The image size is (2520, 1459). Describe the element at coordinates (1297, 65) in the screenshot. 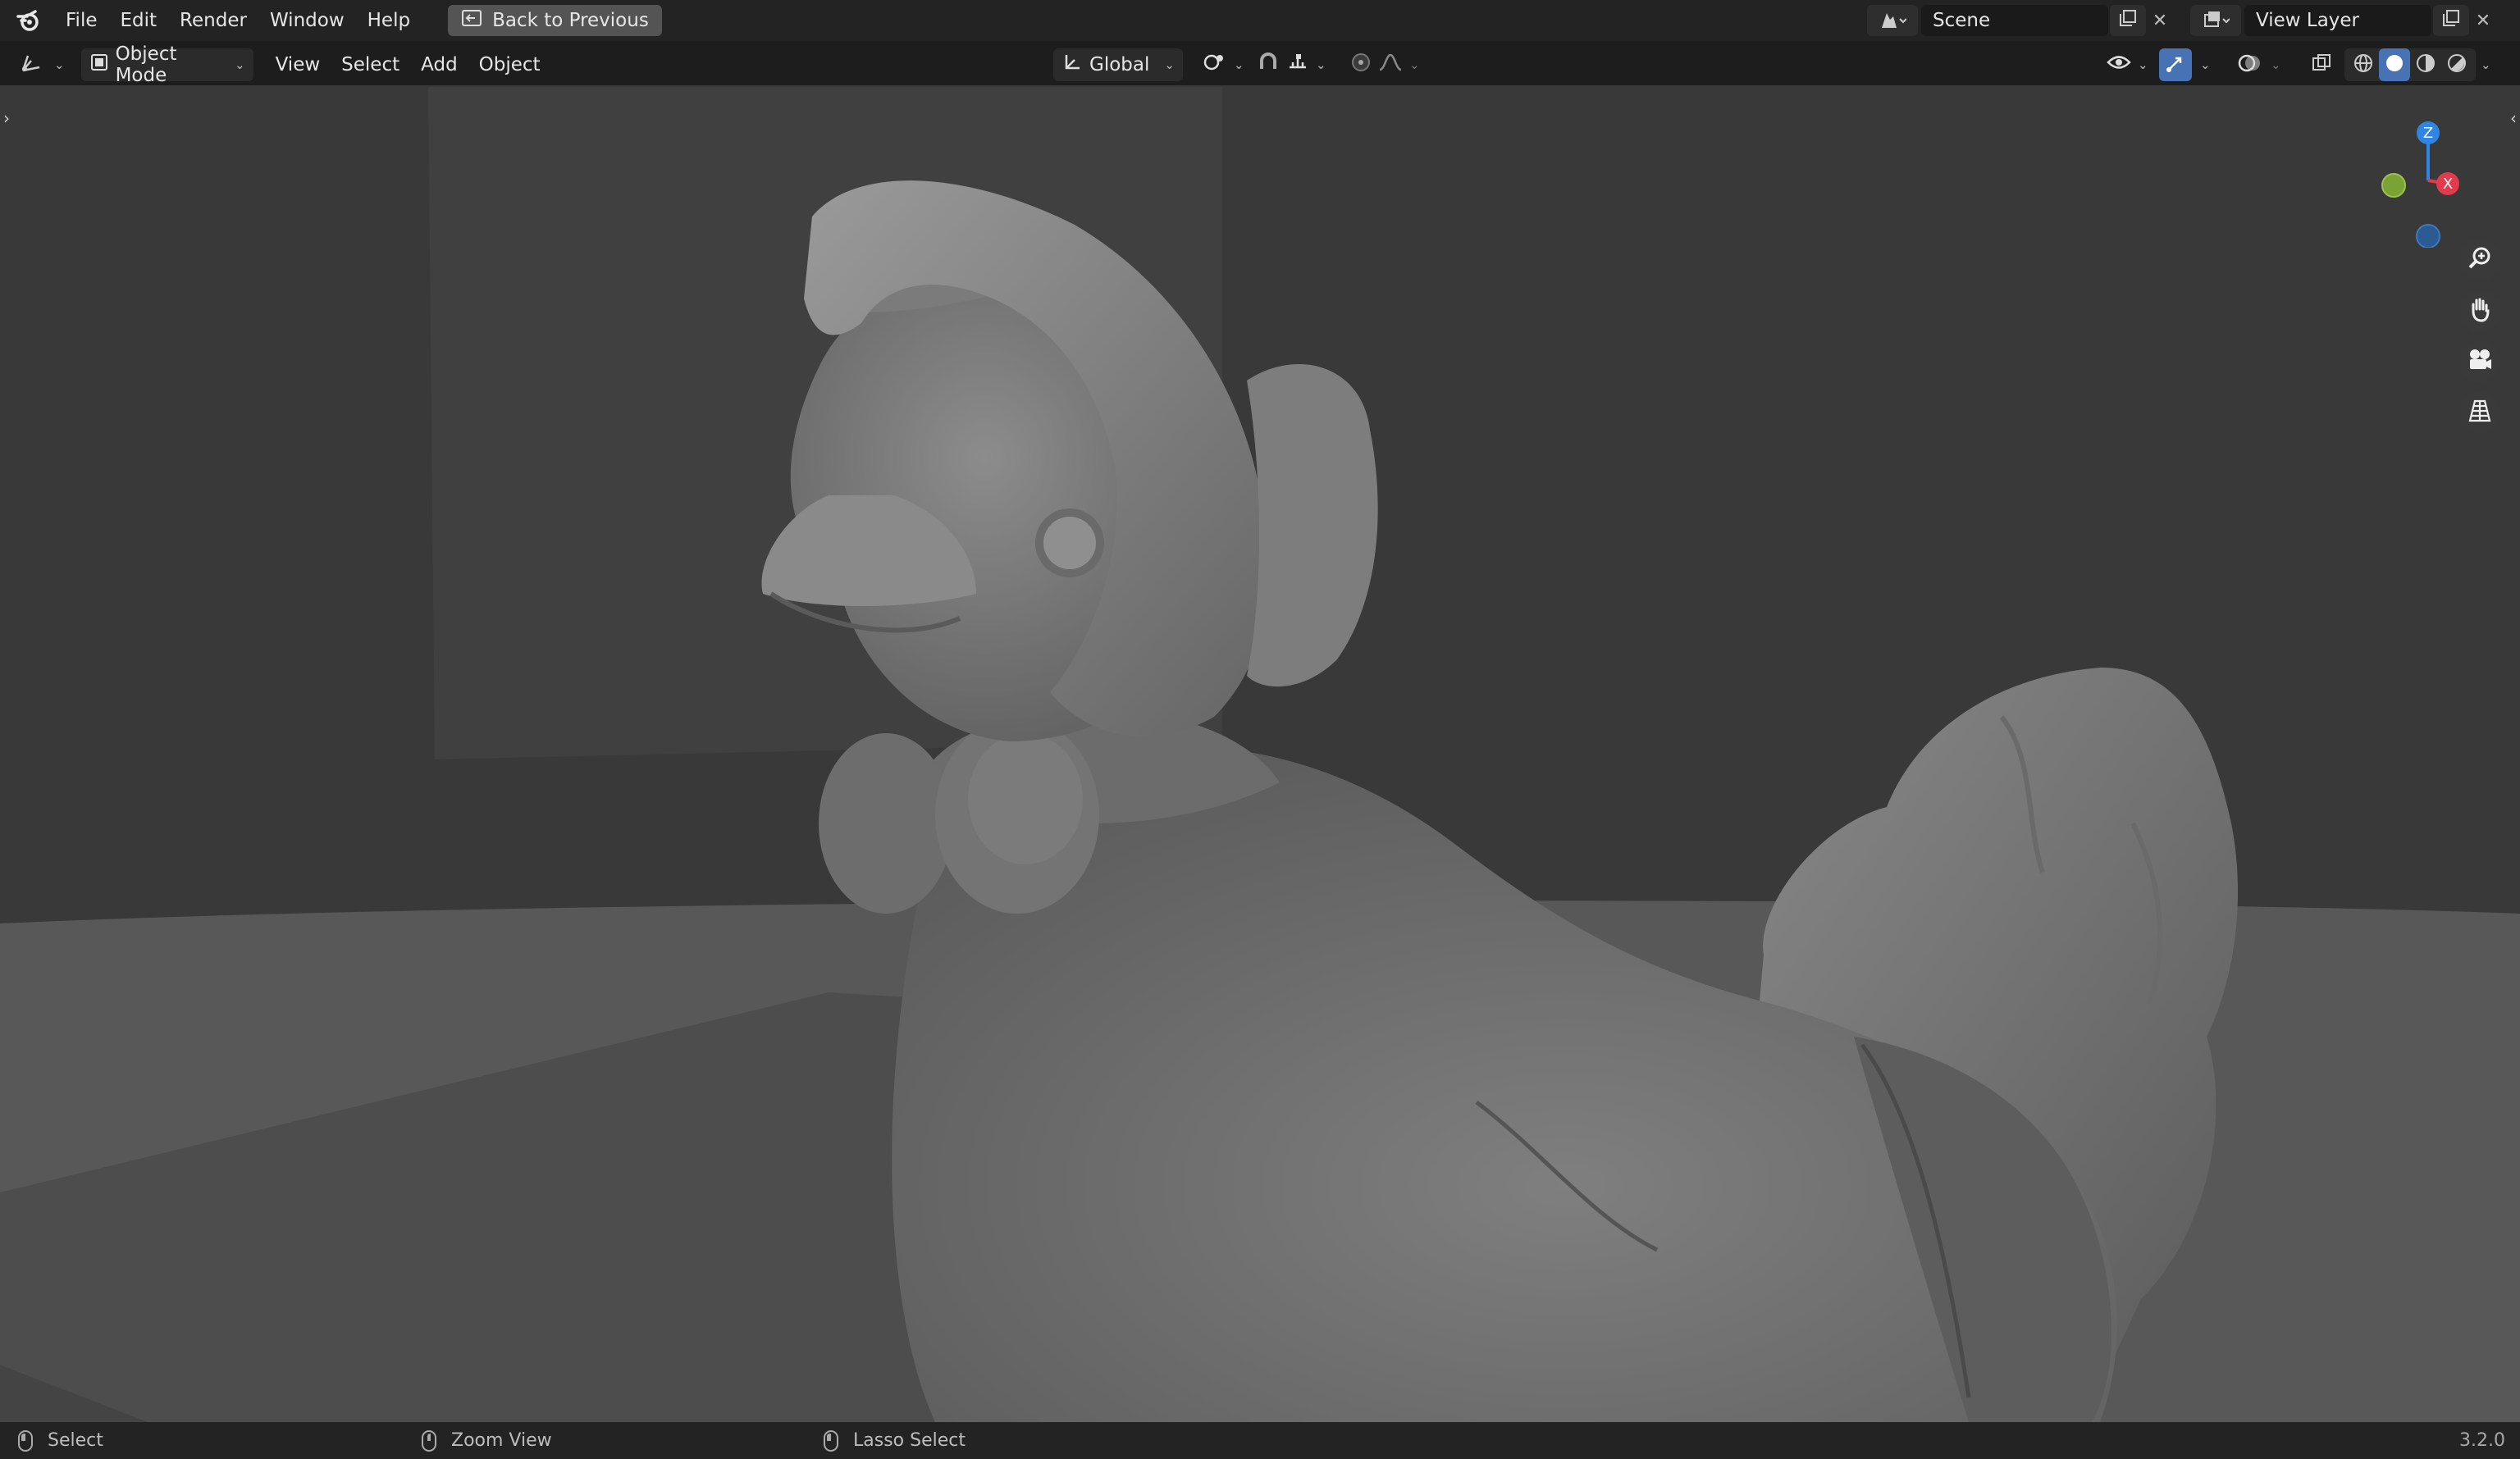

I see `snap-increment-icon` at that location.